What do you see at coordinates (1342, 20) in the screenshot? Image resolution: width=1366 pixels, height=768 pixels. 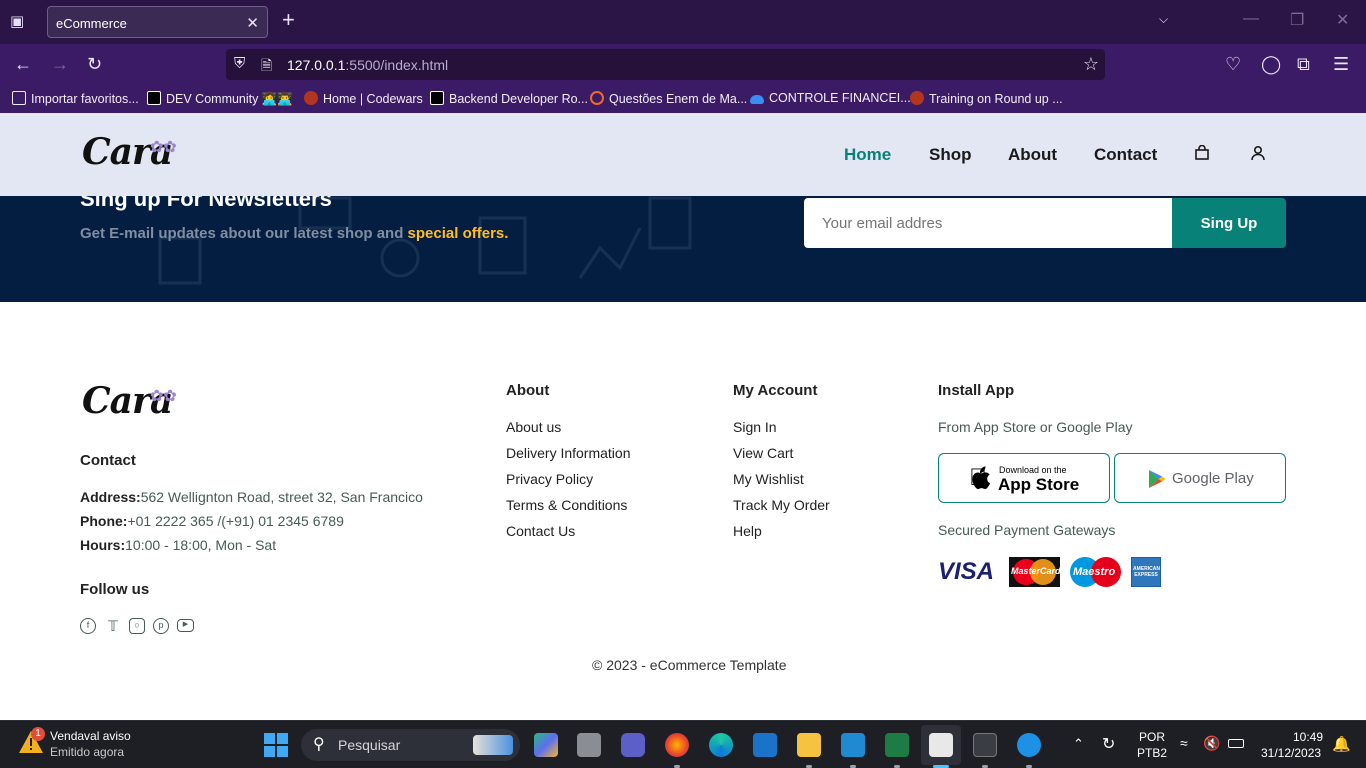 I see `window-close-icon: ✕` at bounding box center [1342, 20].